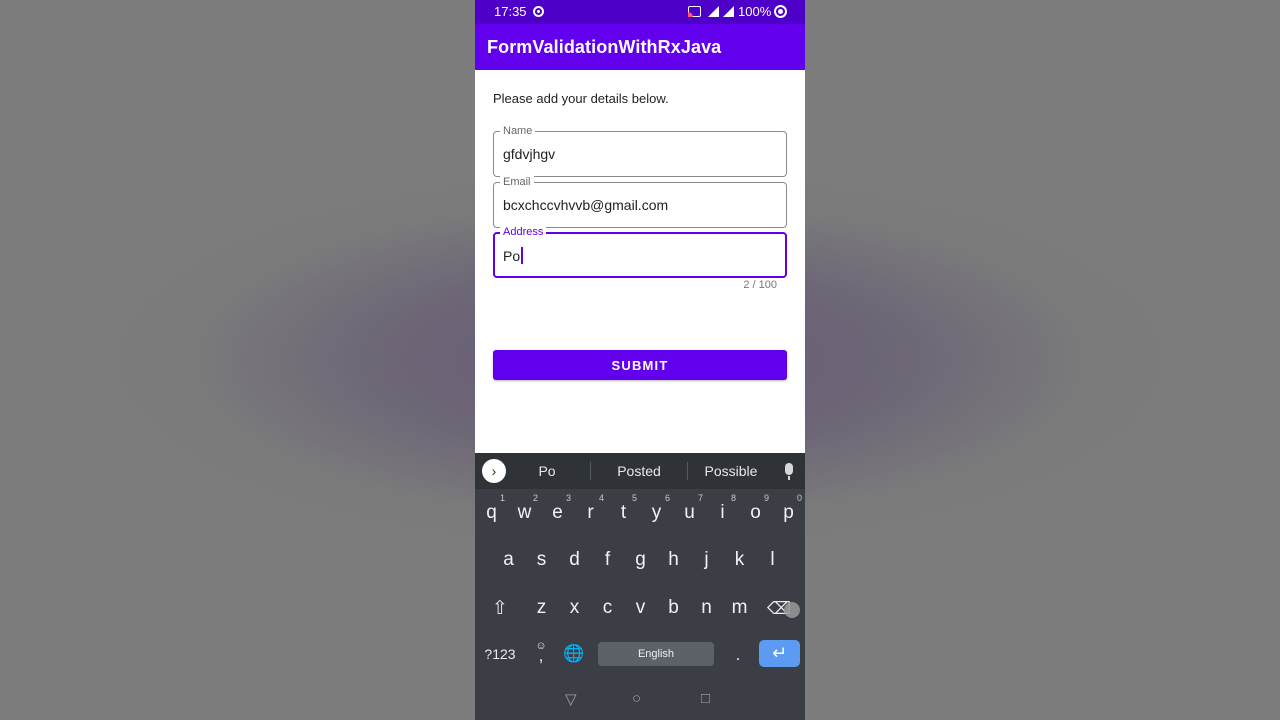  I want to click on key-h: h, so click(673, 560).